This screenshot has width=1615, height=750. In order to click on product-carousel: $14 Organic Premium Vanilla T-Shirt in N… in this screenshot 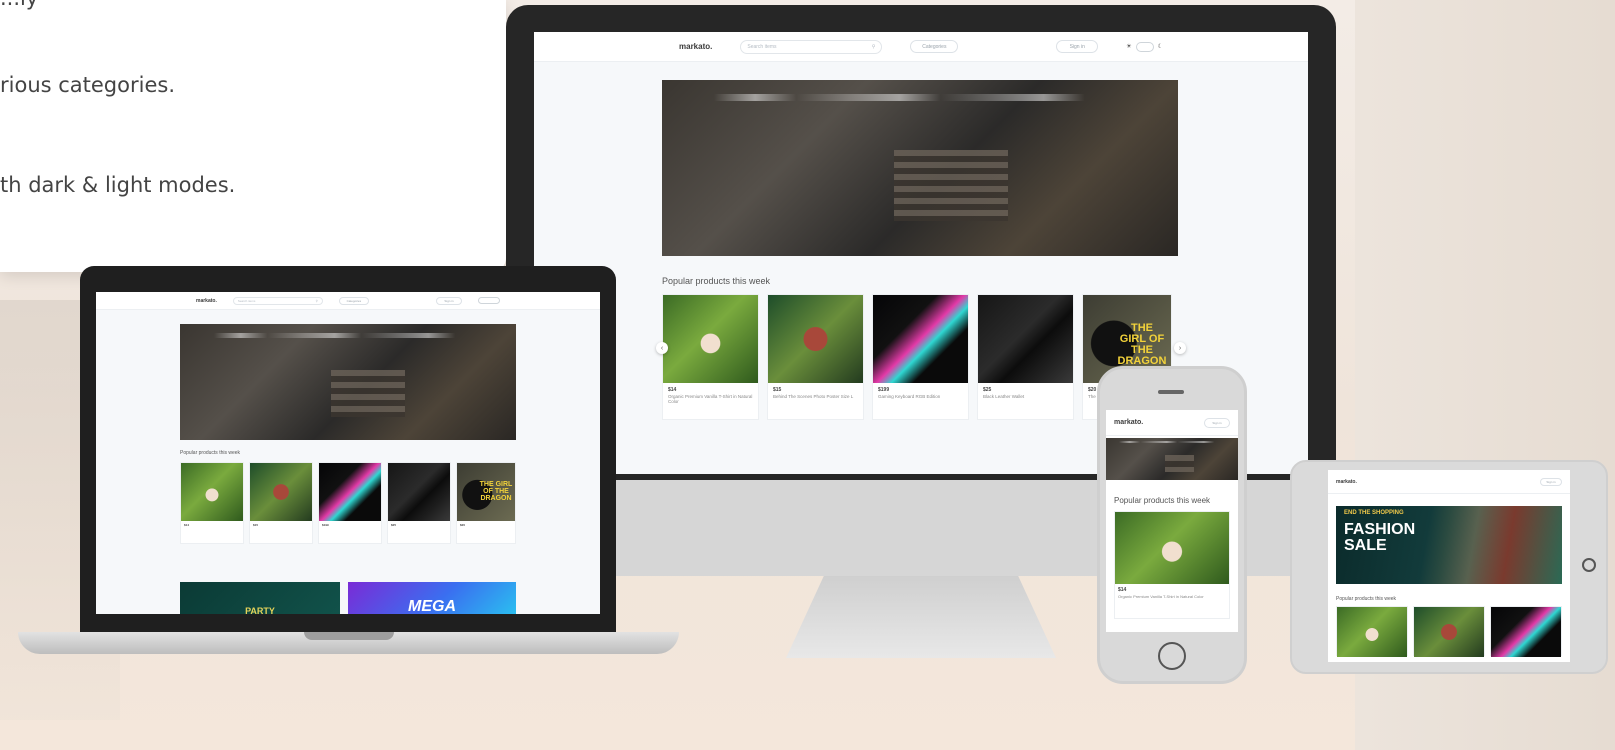, I will do `click(917, 357)`.